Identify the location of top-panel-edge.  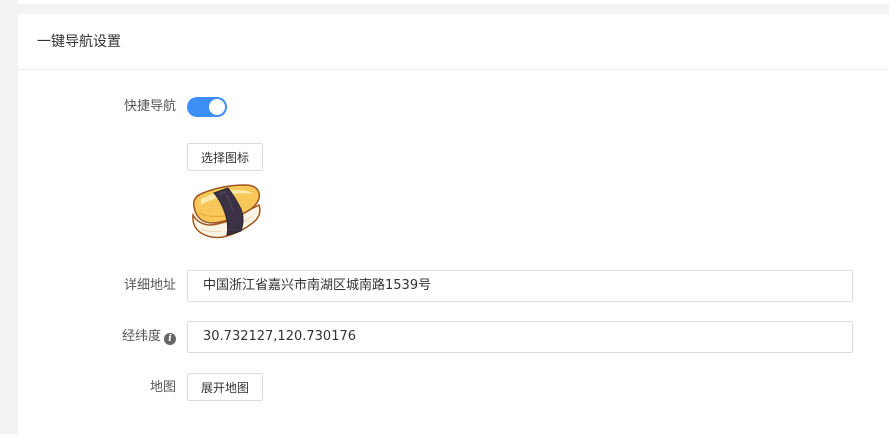
(453, 2).